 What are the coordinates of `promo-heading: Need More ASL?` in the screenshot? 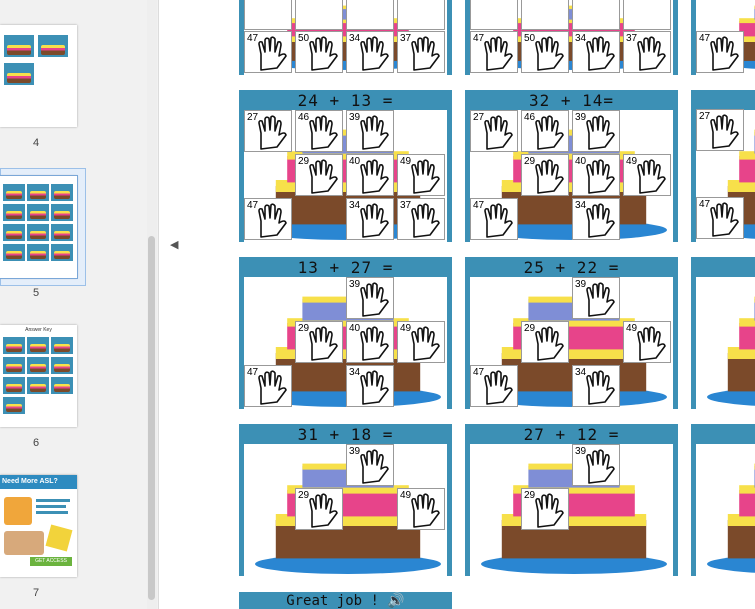 It's located at (30, 481).